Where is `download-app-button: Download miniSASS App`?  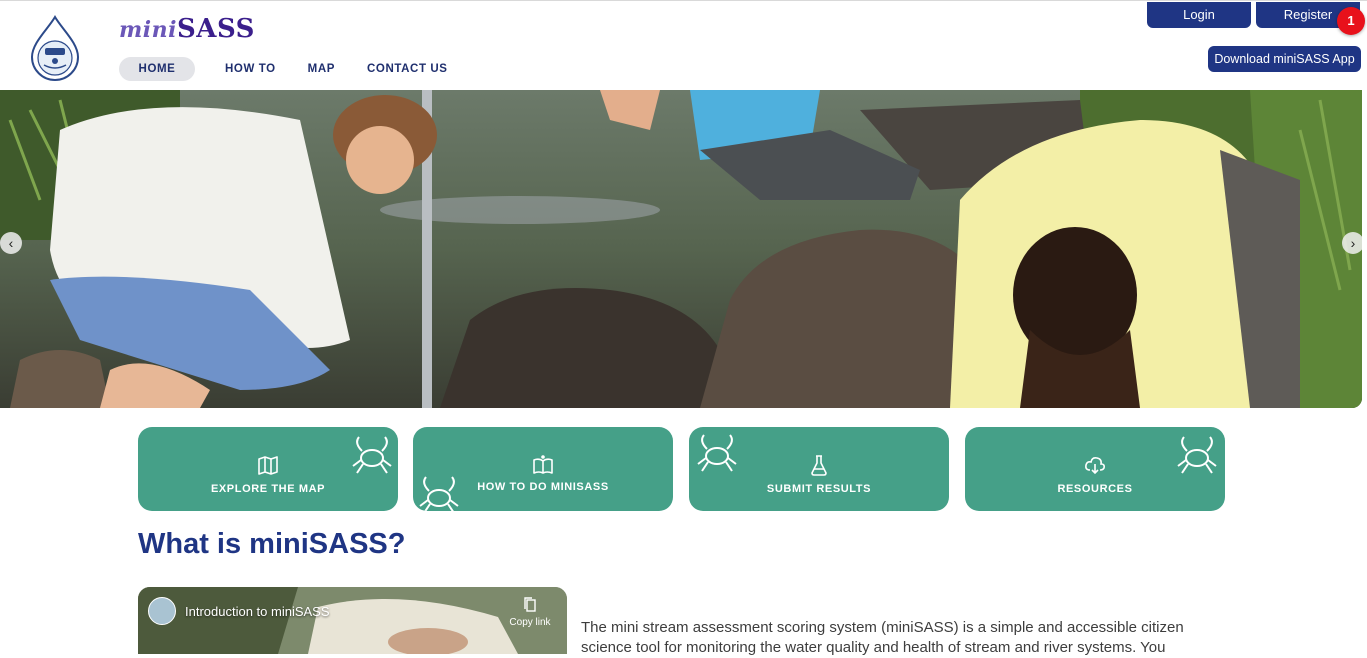
download-app-button: Download miniSASS App is located at coordinates (1284, 59).